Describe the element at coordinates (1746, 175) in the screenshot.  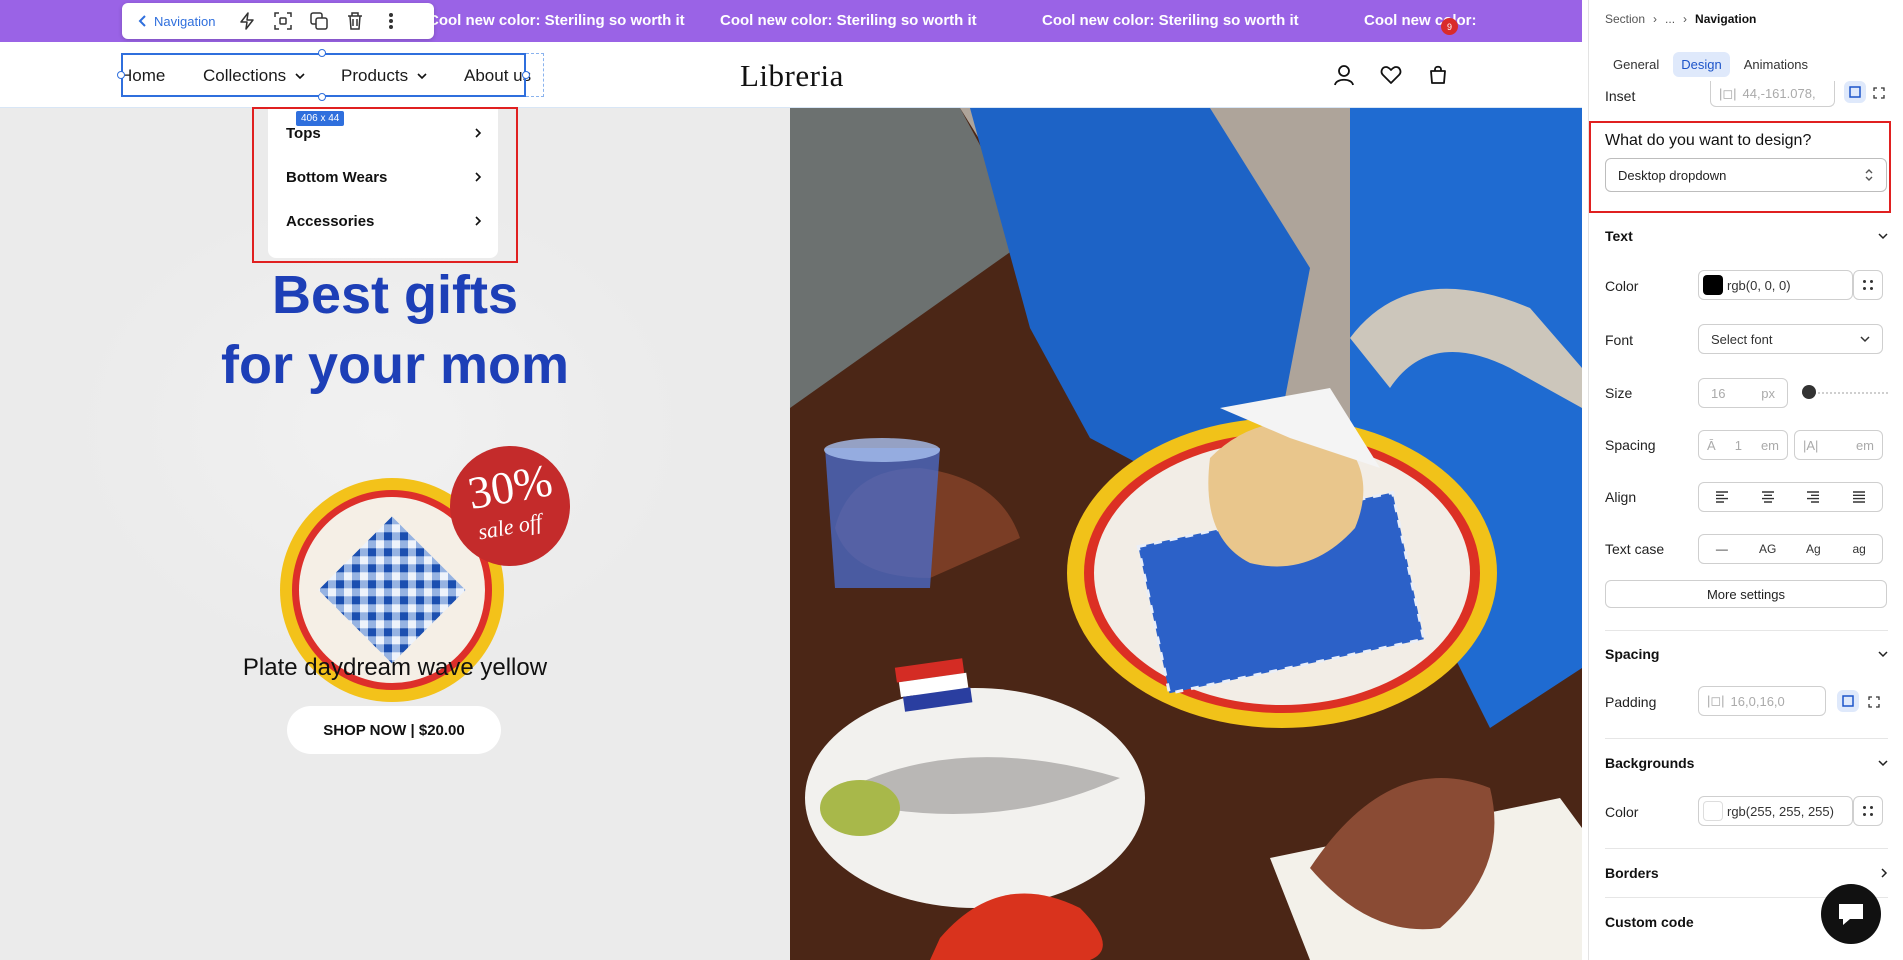
I see `design-target-select: Desktop dropdown` at that location.